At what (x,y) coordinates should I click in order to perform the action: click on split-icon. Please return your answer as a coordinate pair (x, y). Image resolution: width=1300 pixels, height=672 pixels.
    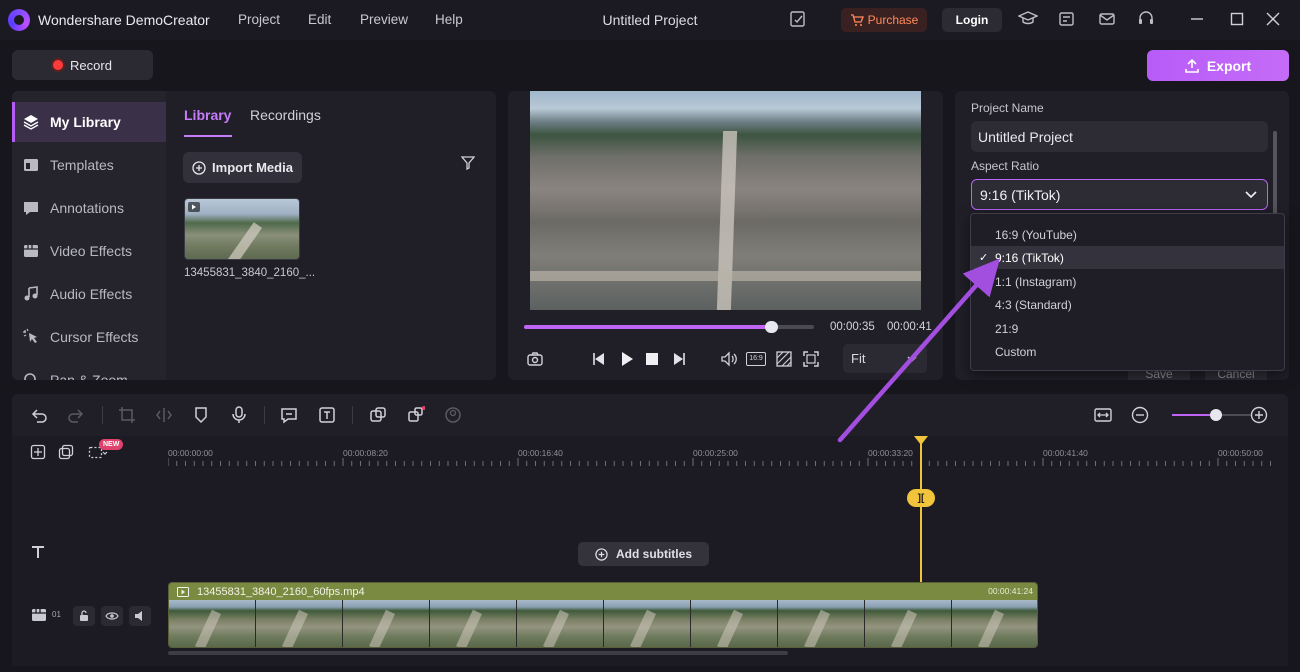
    Looking at the image, I should click on (164, 415).